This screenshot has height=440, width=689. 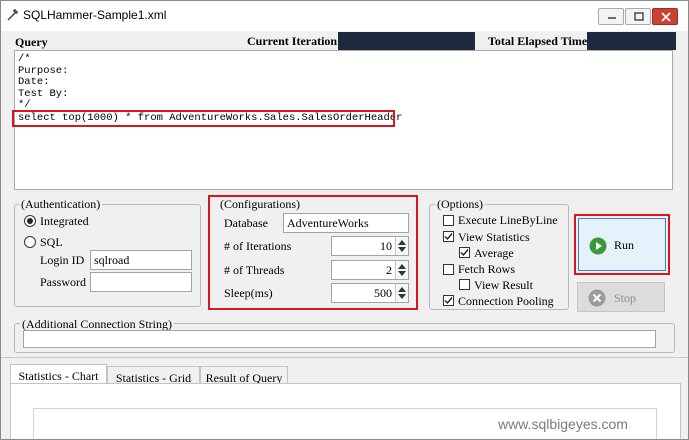 I want to click on iterations-label: # of Iterations, so click(x=258, y=246).